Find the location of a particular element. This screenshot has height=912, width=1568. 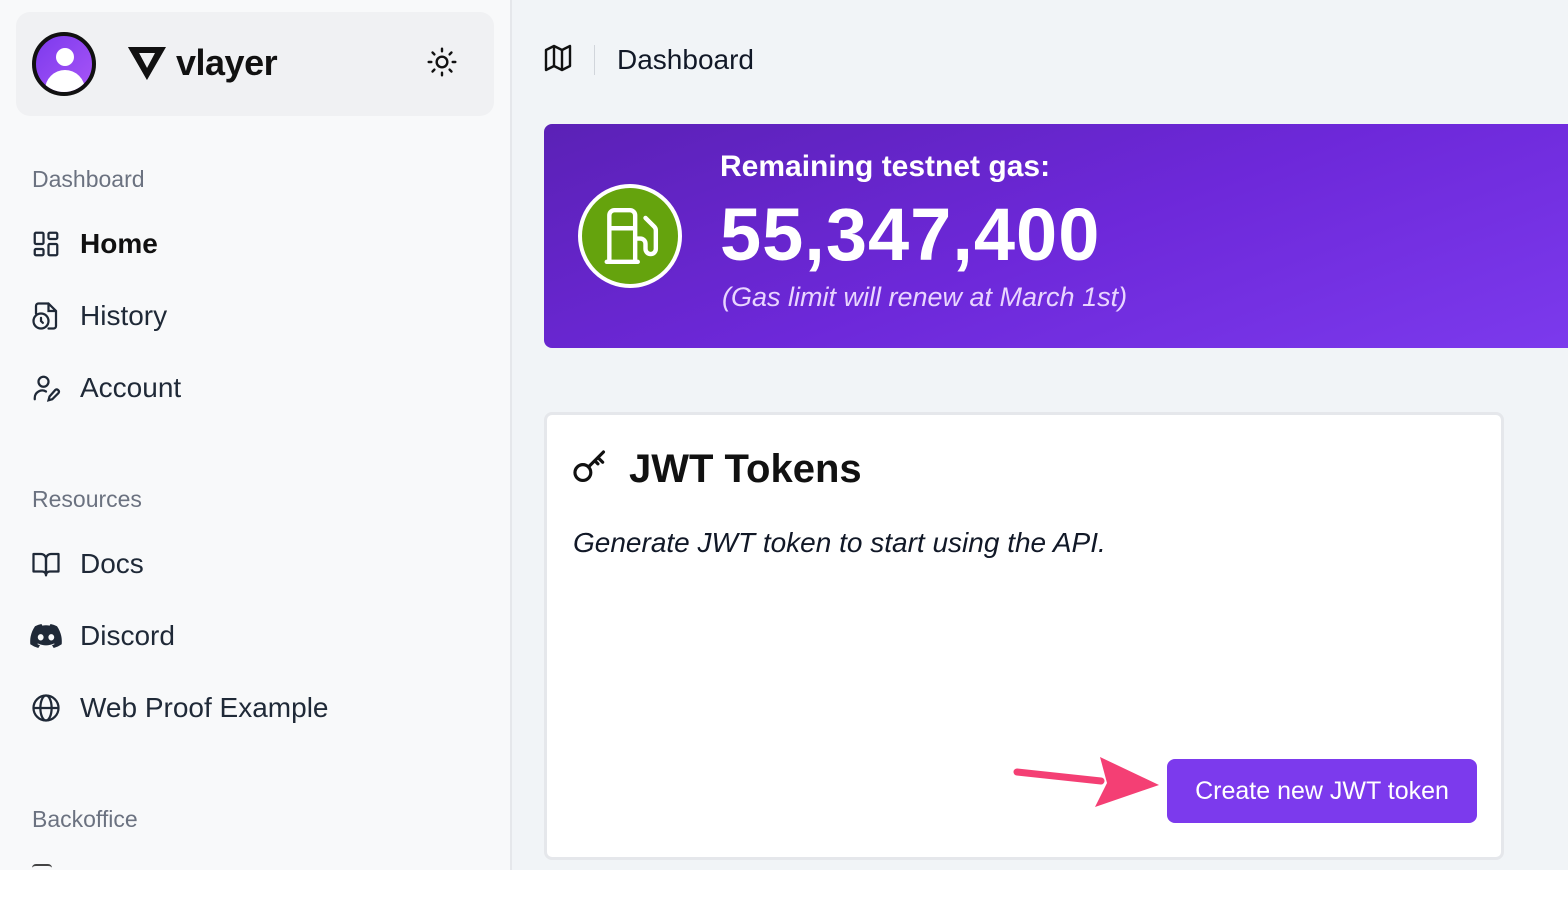

breadcrumb-divider is located at coordinates (594, 60).